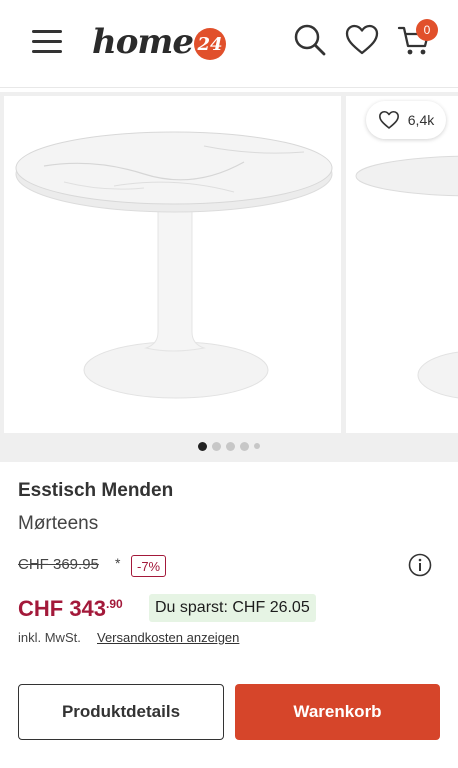 This screenshot has height=768, width=458. I want to click on site-header: home 24 0, so click(229, 44).